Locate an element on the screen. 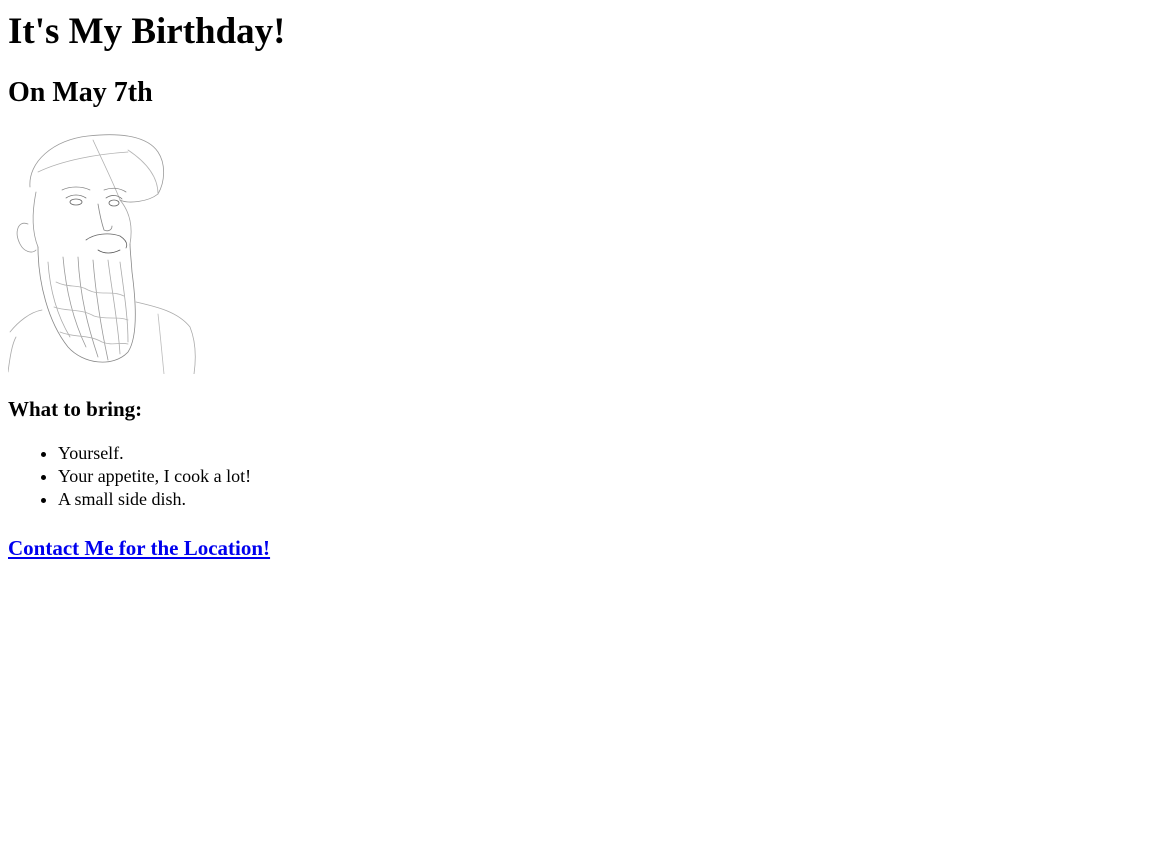 This screenshot has width=1152, height=861. list-item: Yourself. is located at coordinates (601, 453).